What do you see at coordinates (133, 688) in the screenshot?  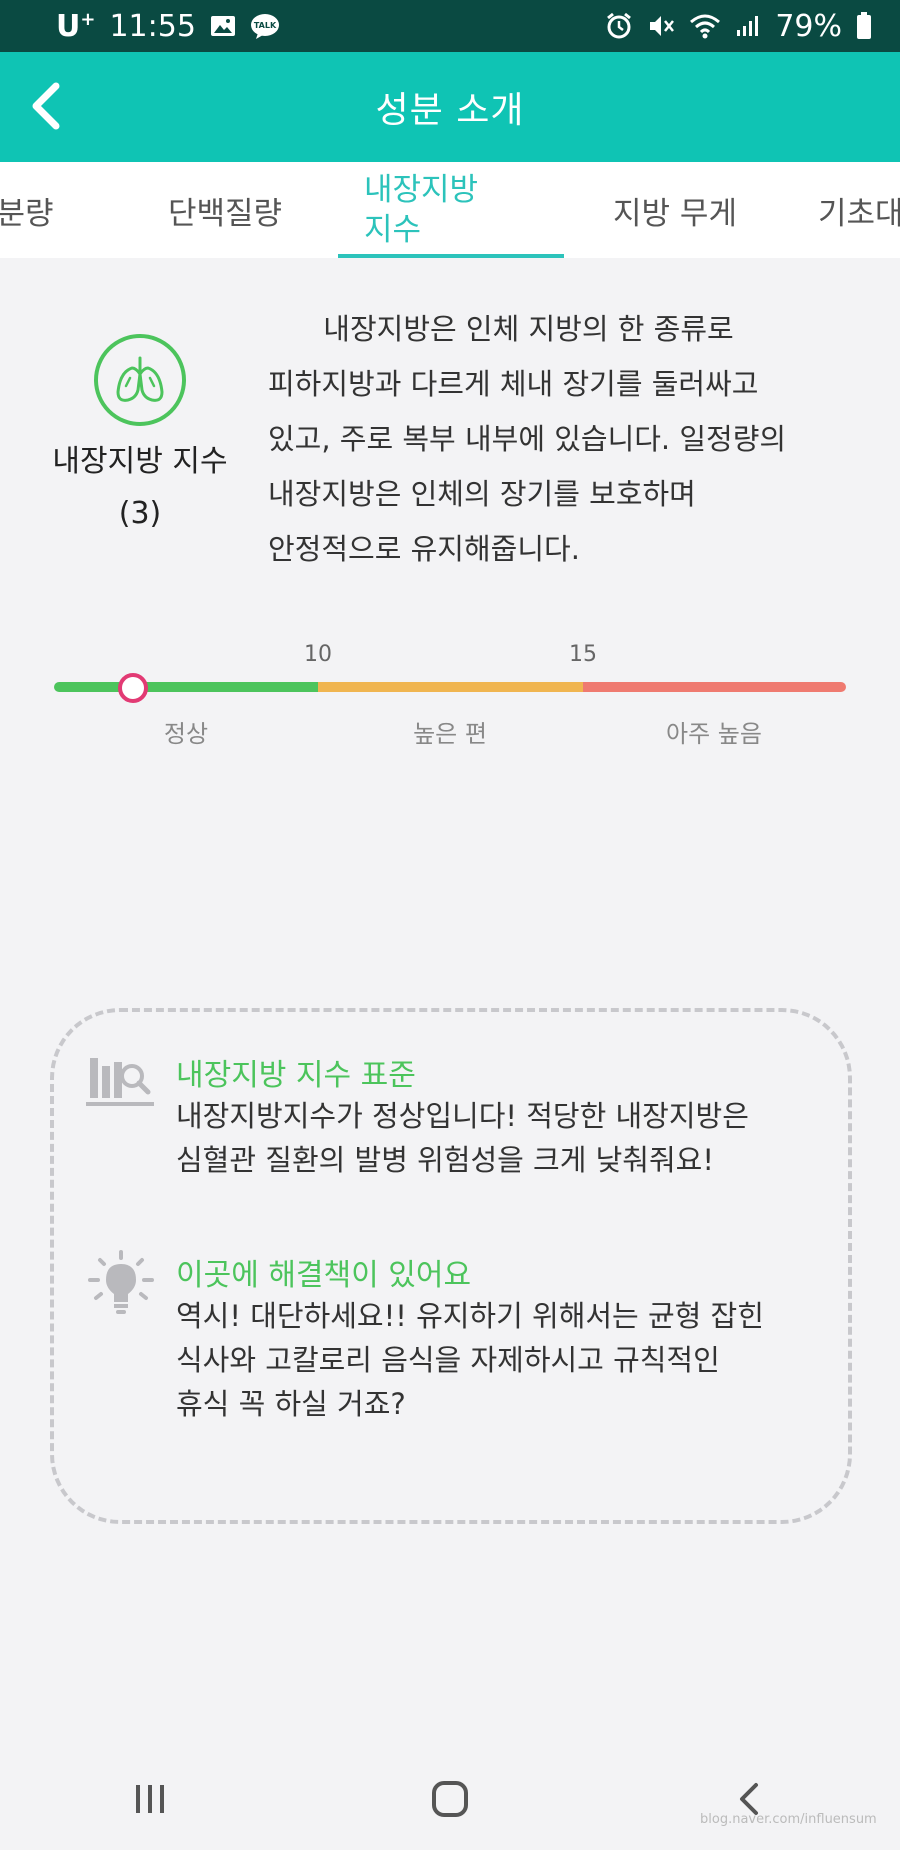 I see `current-value-marker` at bounding box center [133, 688].